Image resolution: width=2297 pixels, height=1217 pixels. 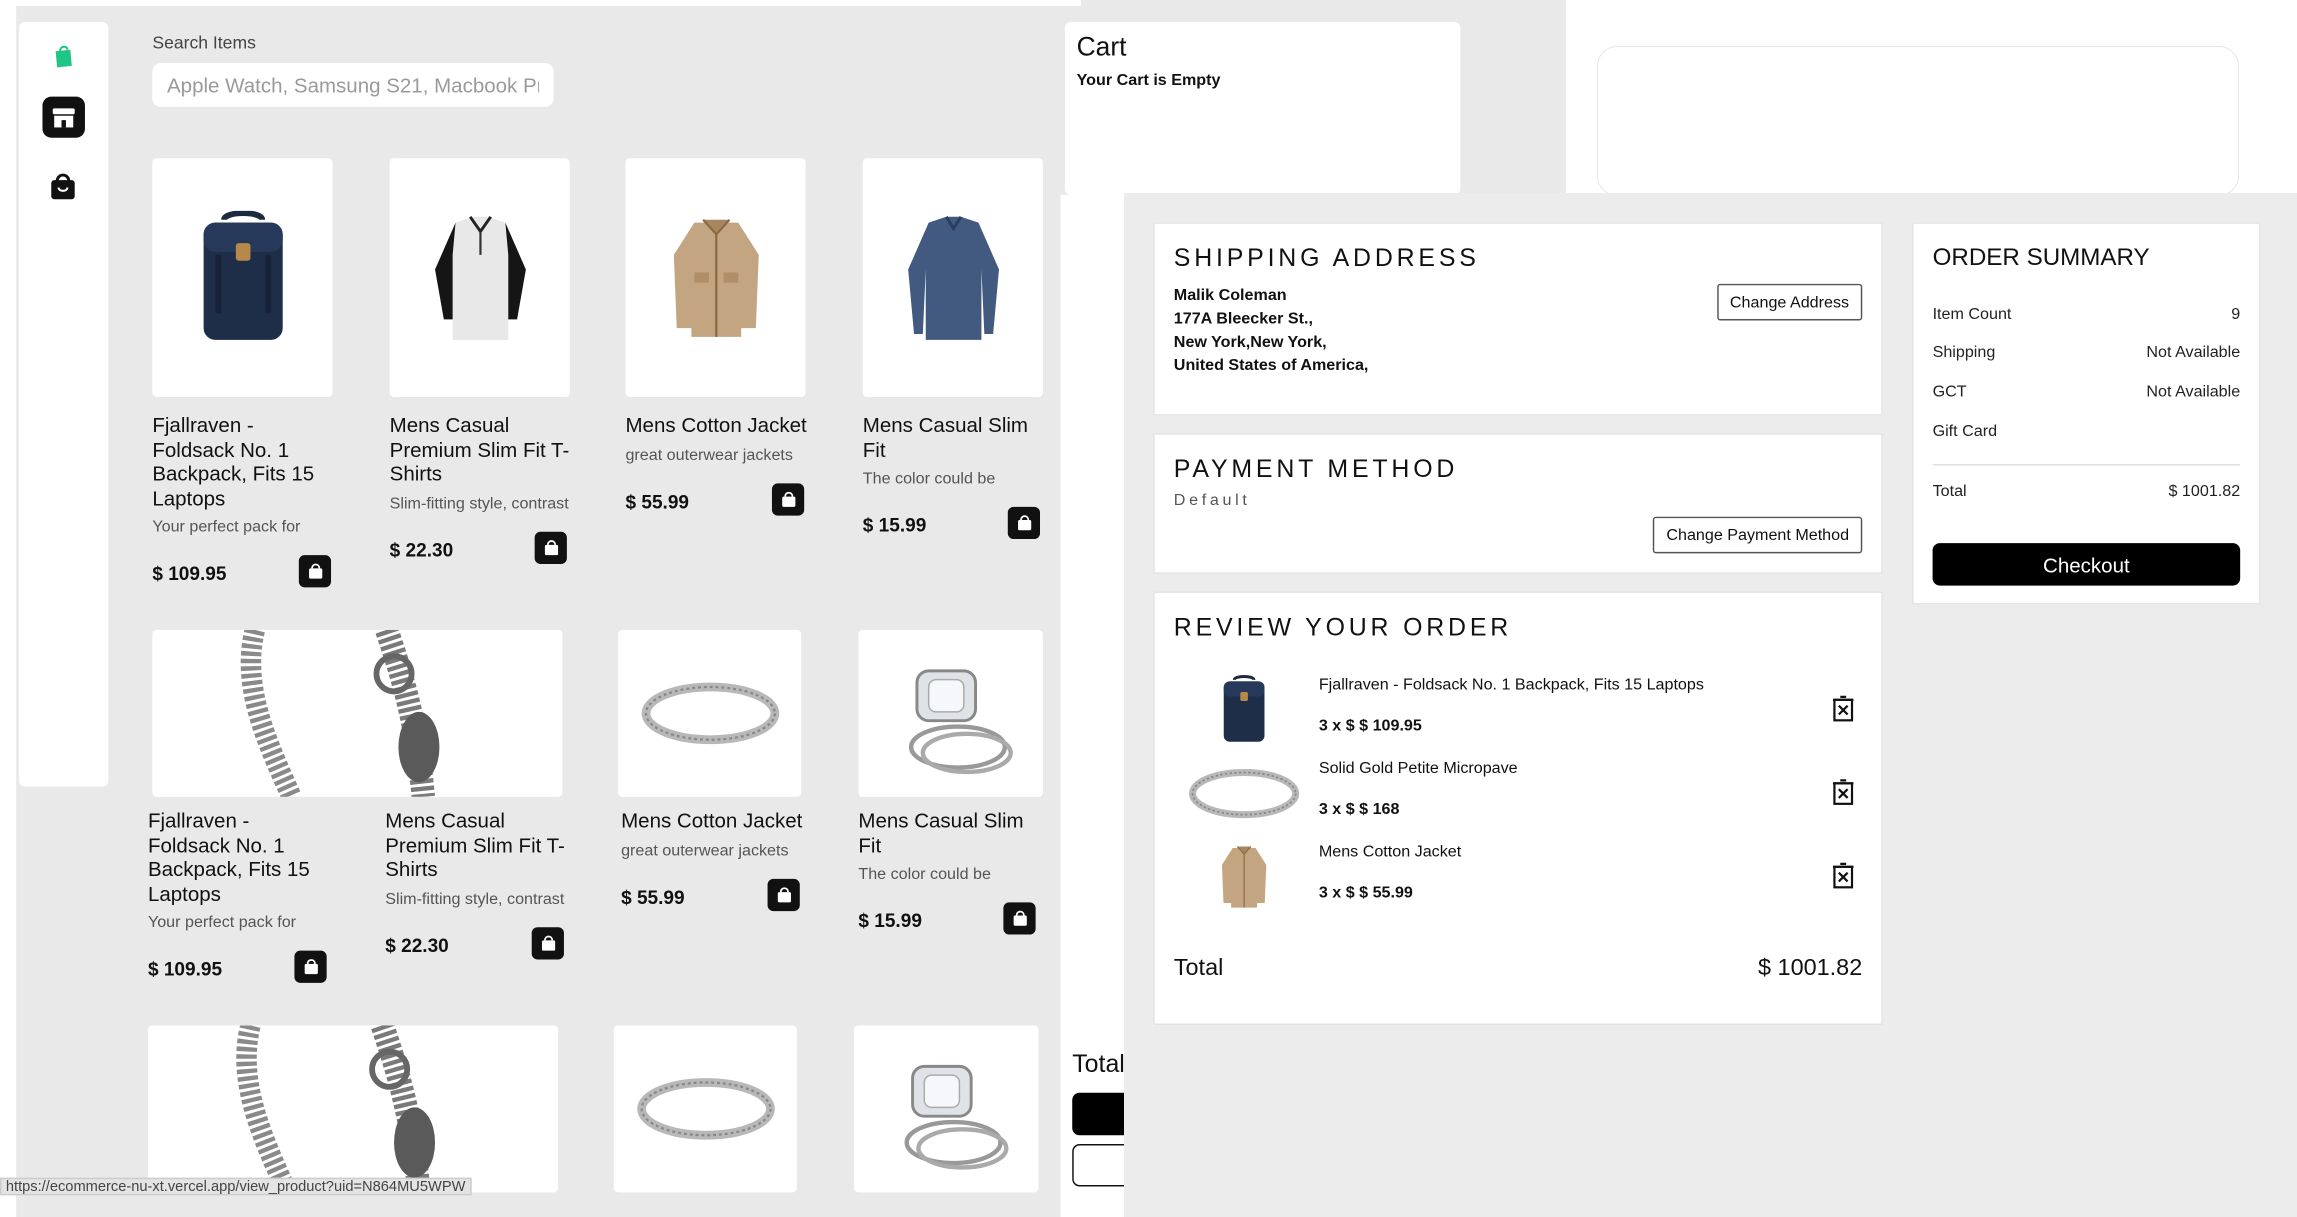 What do you see at coordinates (417, 945) in the screenshot?
I see `product-price: $ 22.30` at bounding box center [417, 945].